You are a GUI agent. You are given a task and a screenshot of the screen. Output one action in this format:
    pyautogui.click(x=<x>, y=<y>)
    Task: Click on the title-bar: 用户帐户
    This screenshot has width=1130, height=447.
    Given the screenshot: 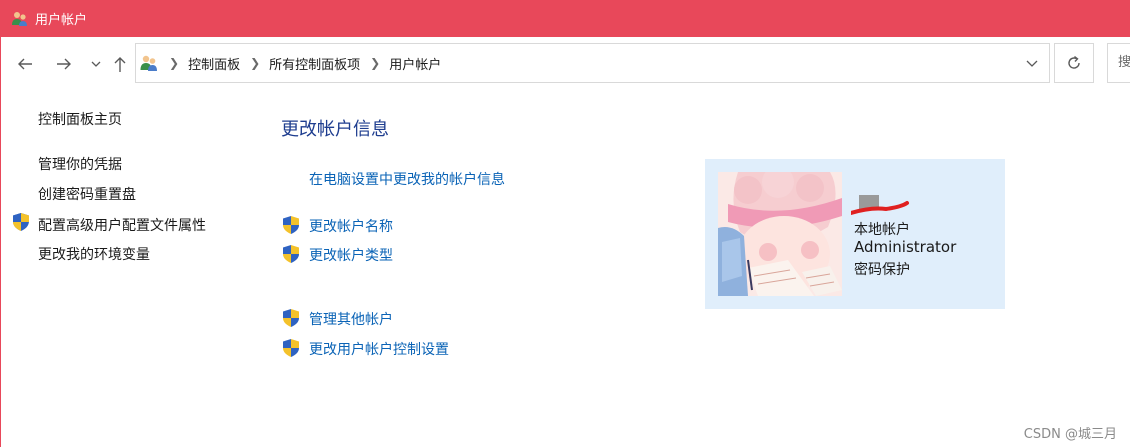 What is the action you would take?
    pyautogui.click(x=565, y=18)
    